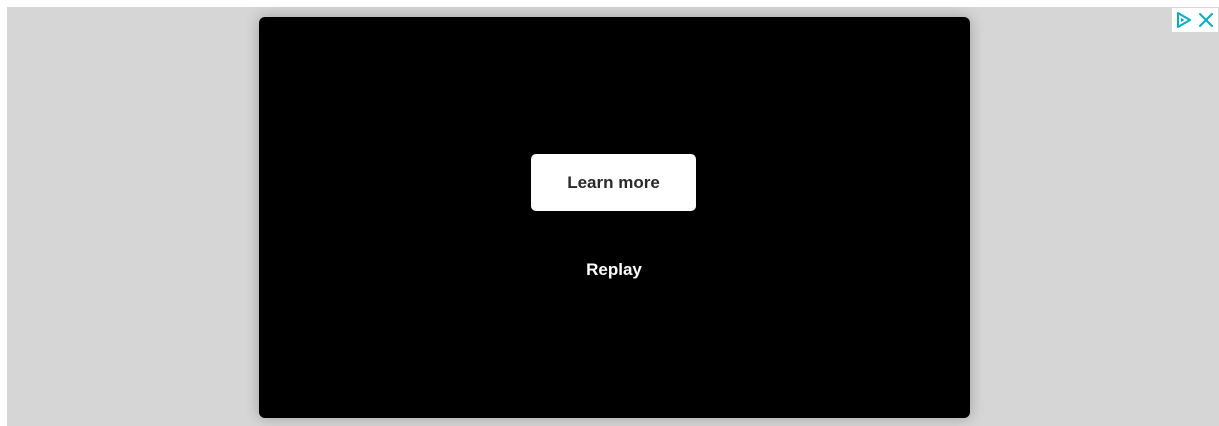 The image size is (1219, 426). I want to click on adchoices-badge, so click(1195, 20).